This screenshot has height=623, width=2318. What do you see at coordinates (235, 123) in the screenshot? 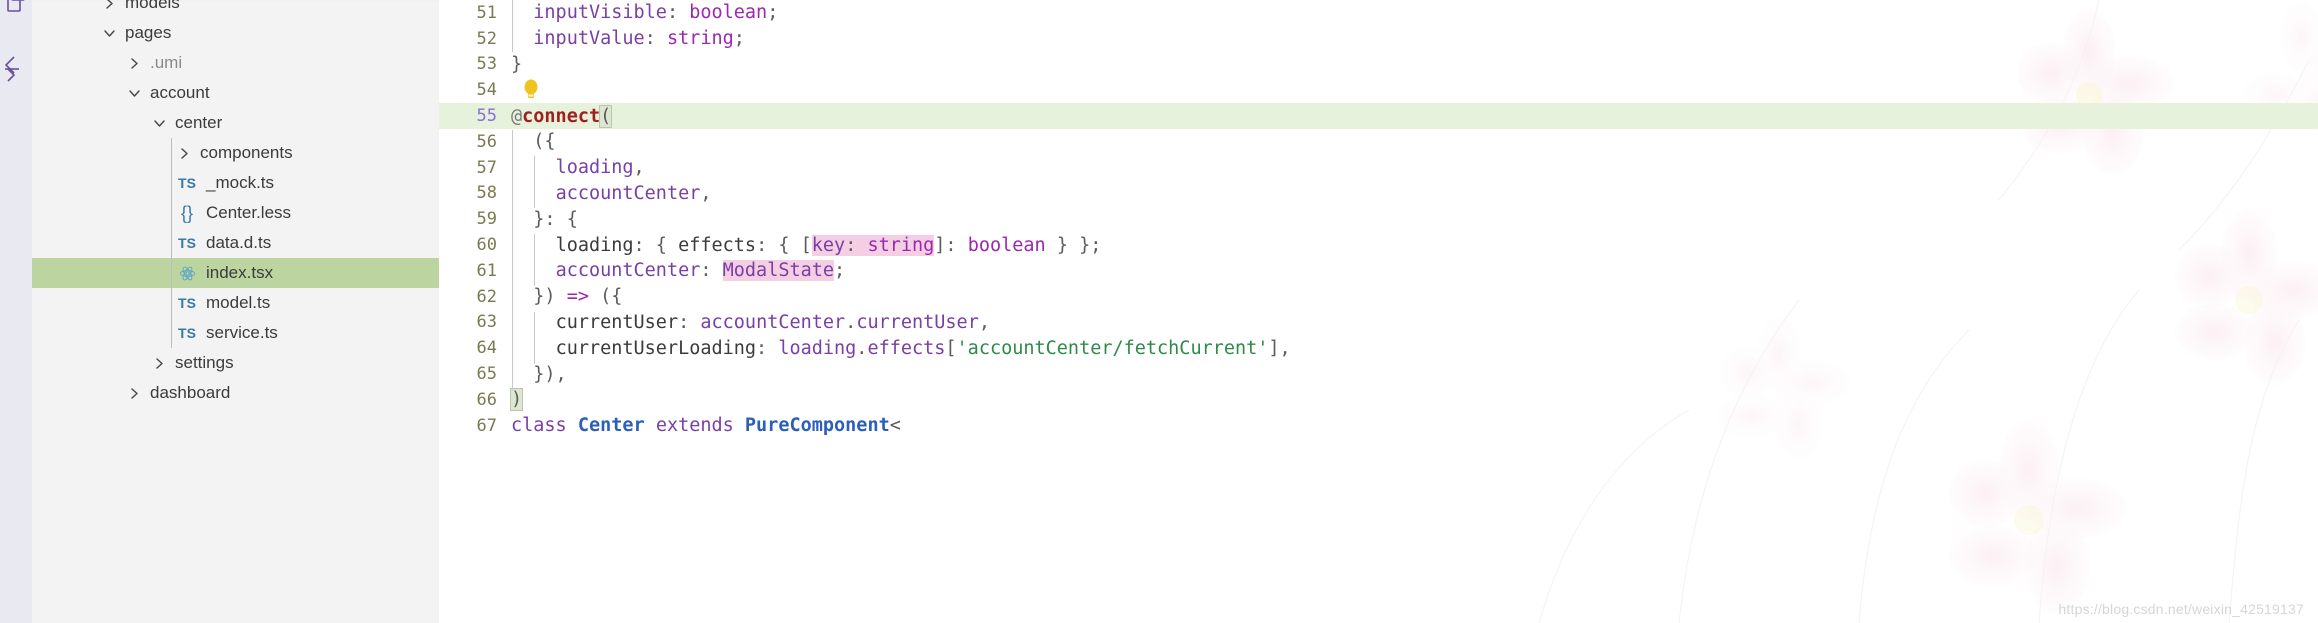
I see `tree-folder-center: center` at bounding box center [235, 123].